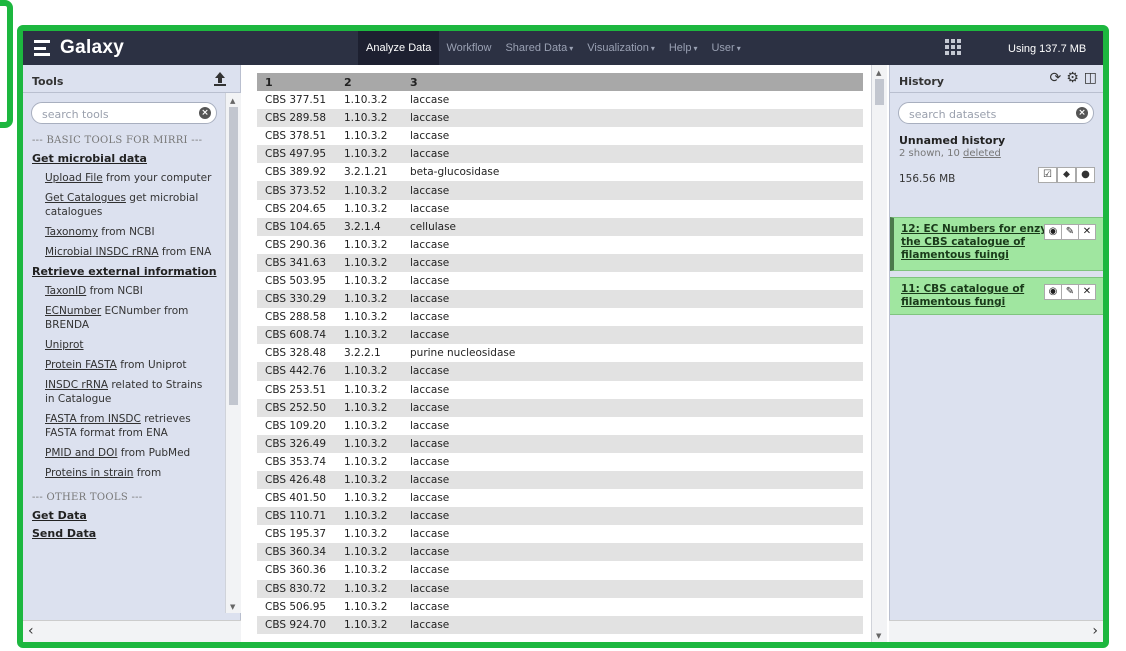 This screenshot has width=1126, height=651. I want to click on tool-link: Microbial INSDC rRNA, so click(102, 252).